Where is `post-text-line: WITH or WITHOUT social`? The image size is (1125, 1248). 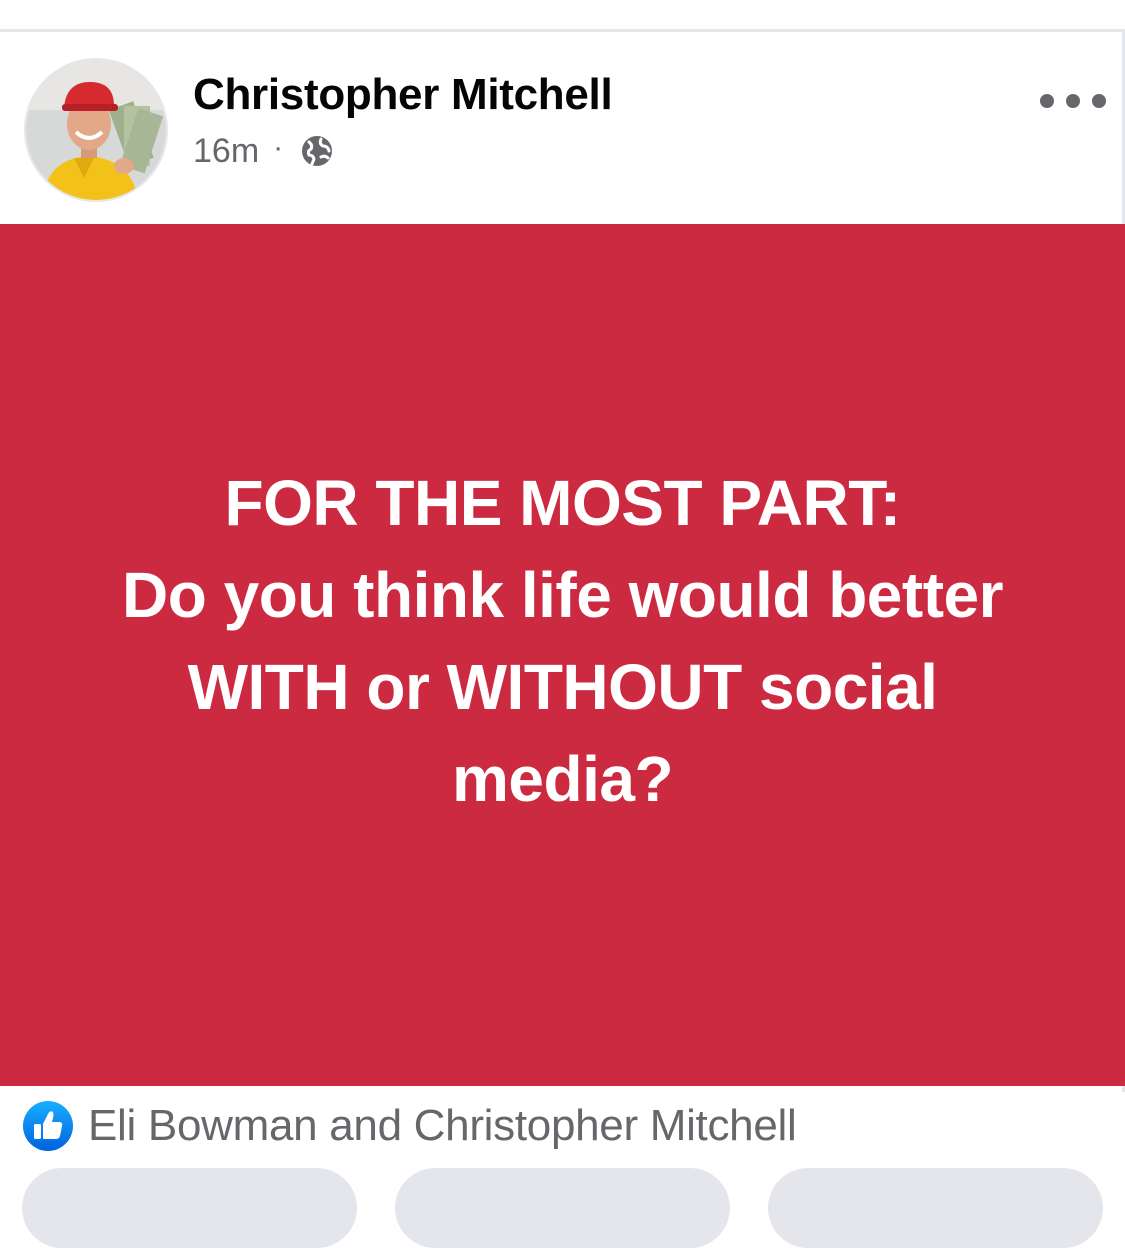 post-text-line: WITH or WITHOUT social is located at coordinates (562, 687).